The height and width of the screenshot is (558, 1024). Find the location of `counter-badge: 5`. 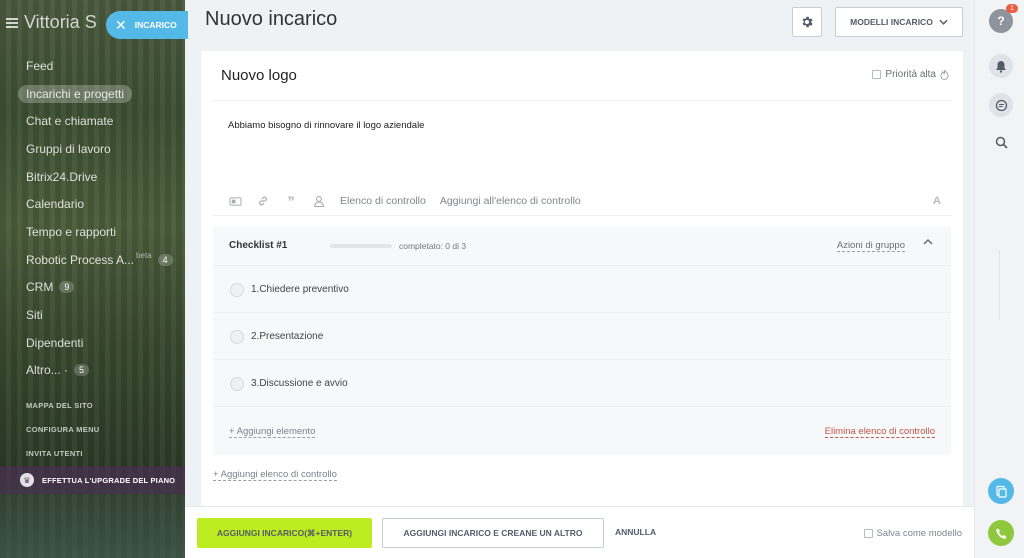

counter-badge: 5 is located at coordinates (82, 370).